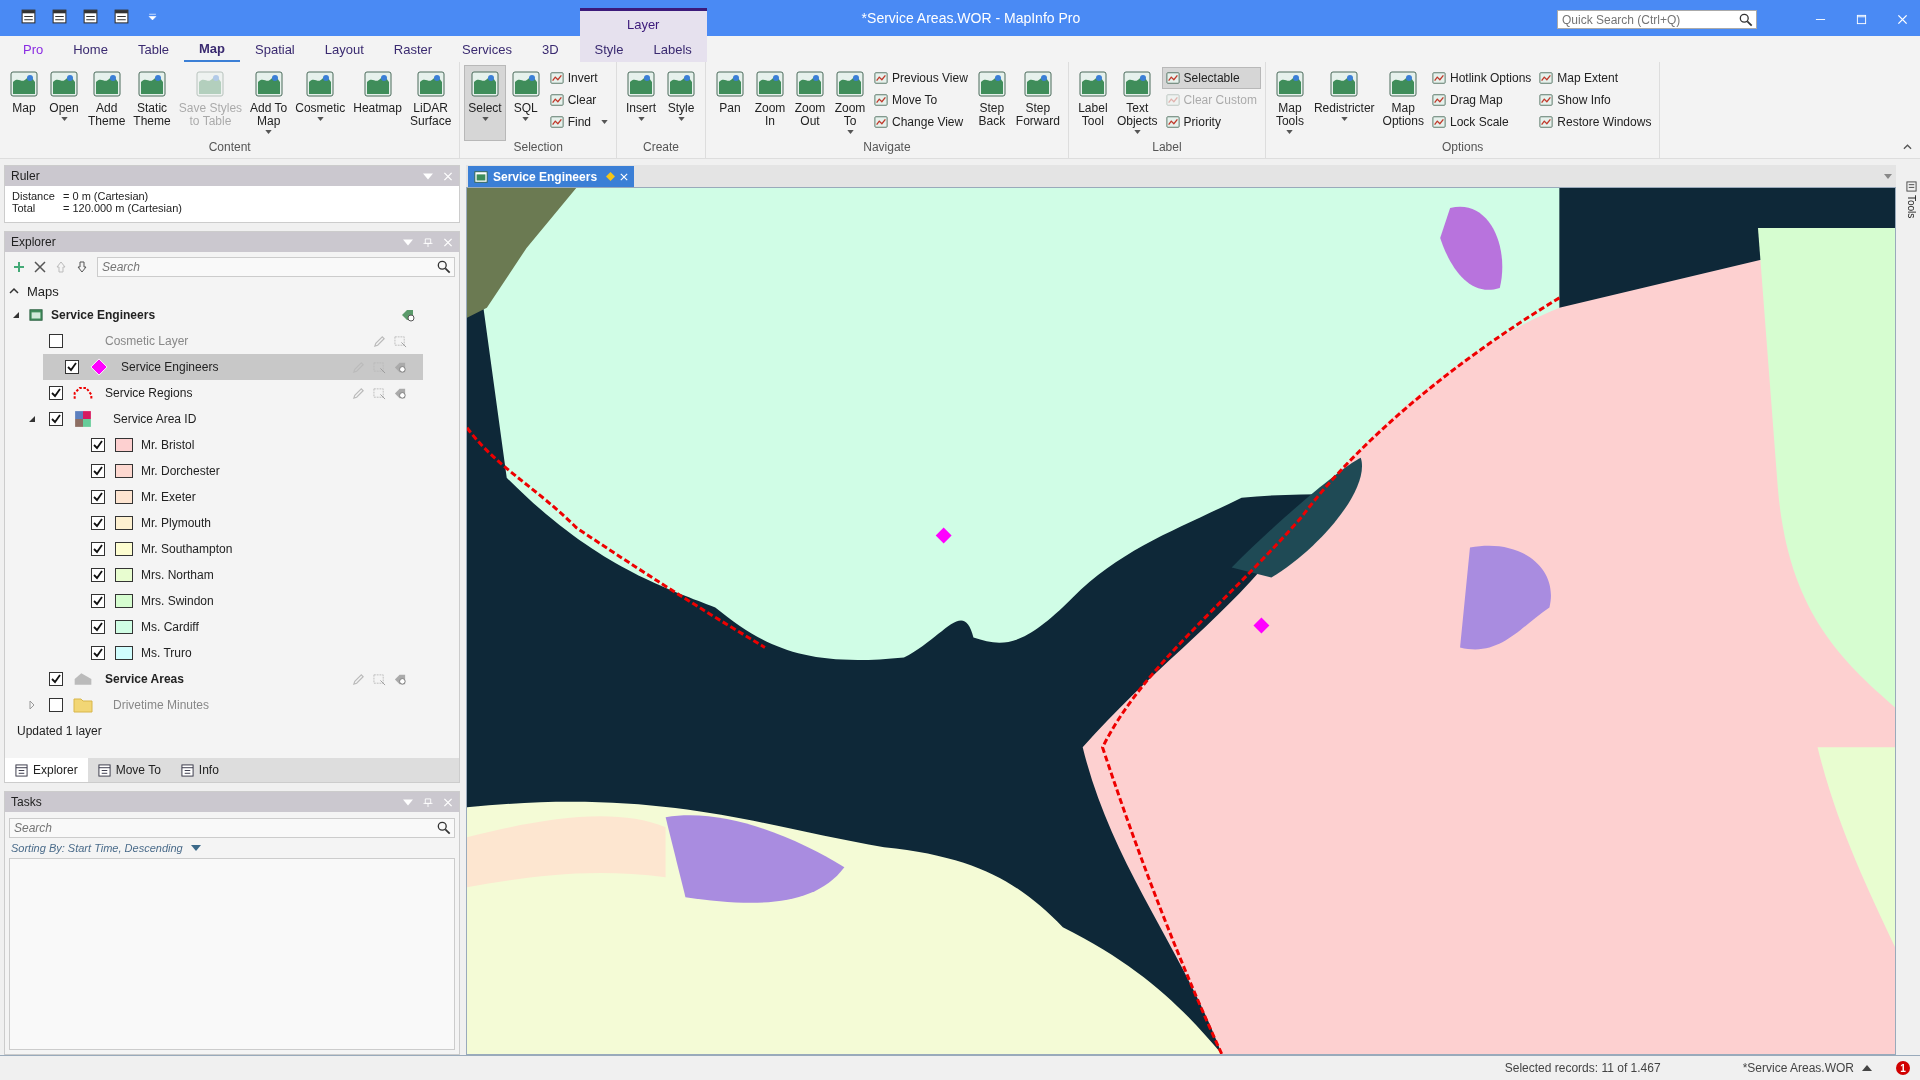  I want to click on ribbon-button: Map Extent, so click(1595, 78).